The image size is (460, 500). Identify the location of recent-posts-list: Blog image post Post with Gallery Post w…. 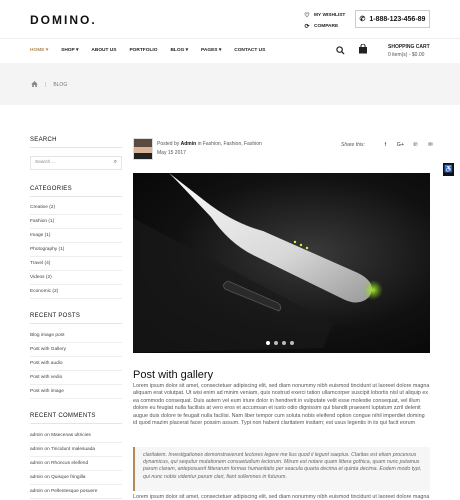
(76, 364).